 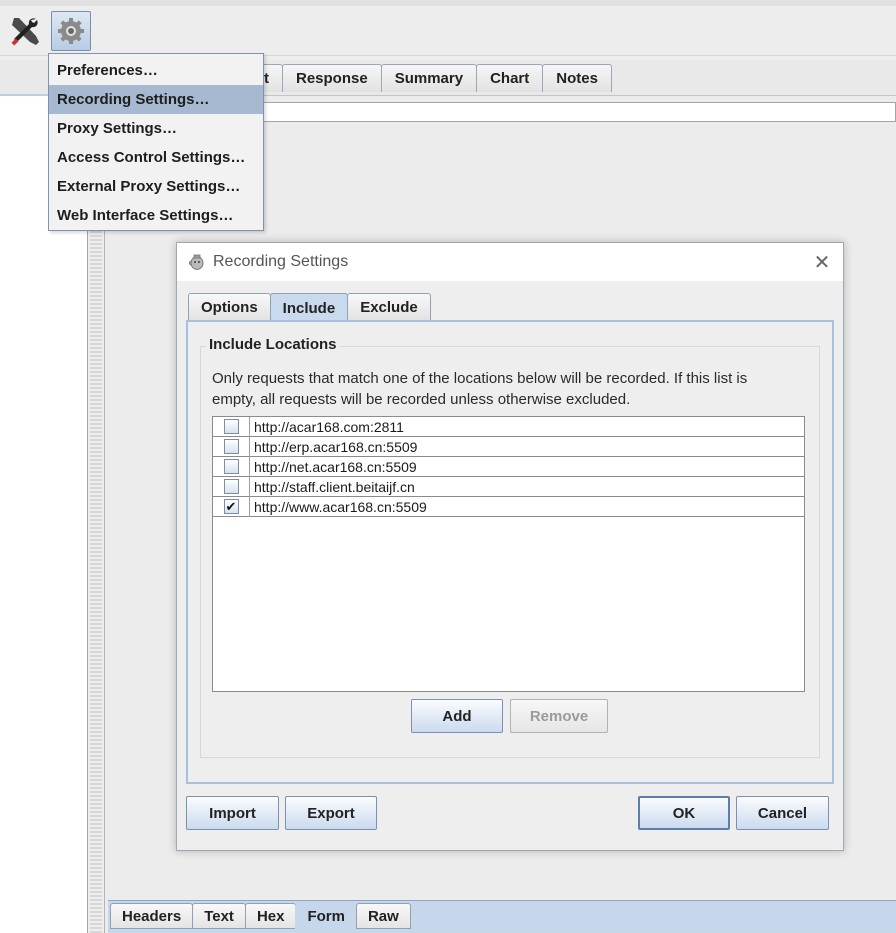 What do you see at coordinates (232, 813) in the screenshot?
I see `import-button: Import` at bounding box center [232, 813].